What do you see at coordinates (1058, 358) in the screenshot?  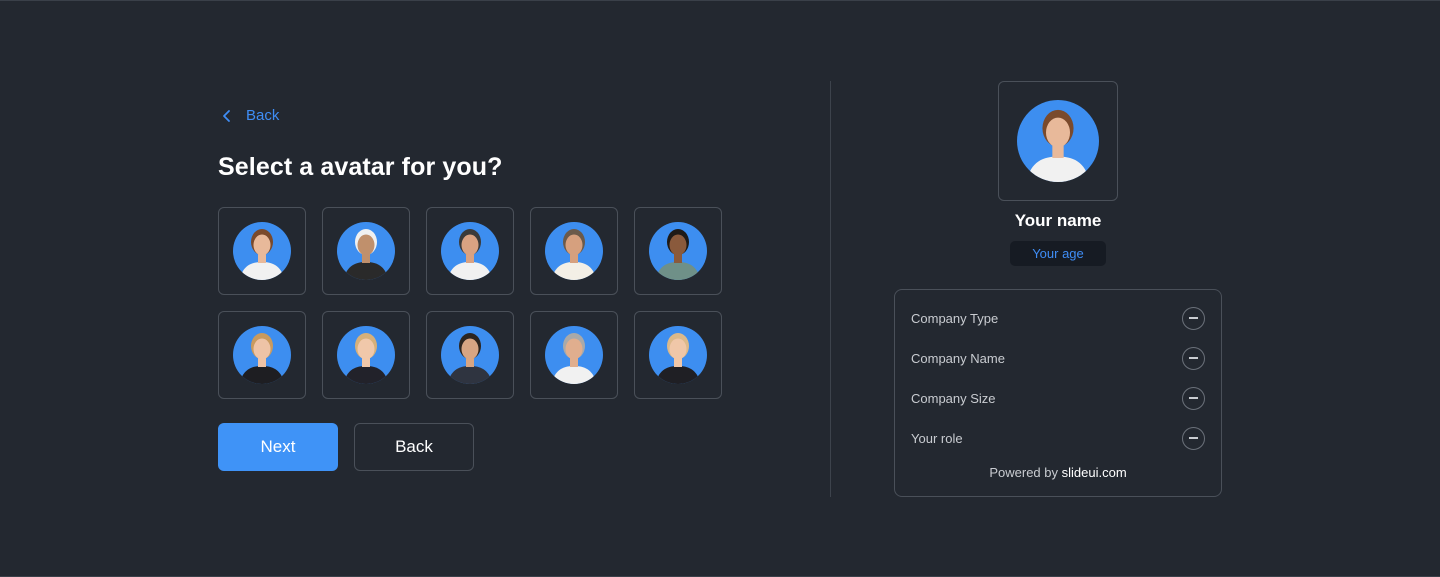 I see `field-row-company-name: Company Name` at bounding box center [1058, 358].